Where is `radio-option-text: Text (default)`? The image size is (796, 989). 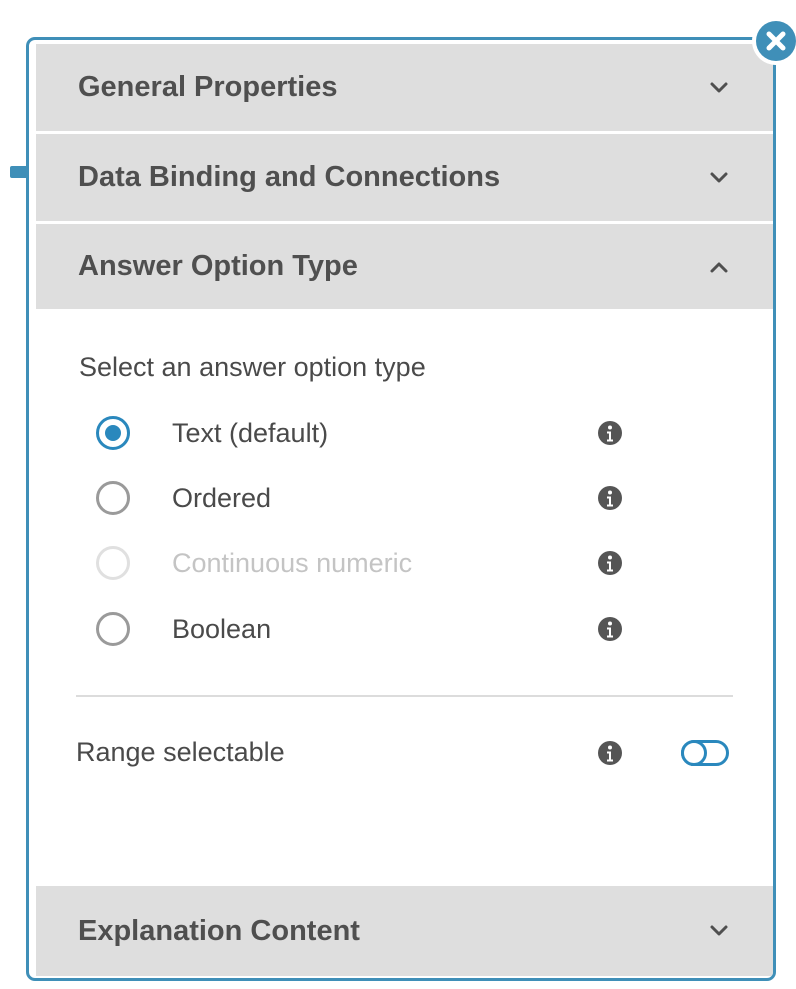
radio-option-text: Text (default) is located at coordinates (366, 433).